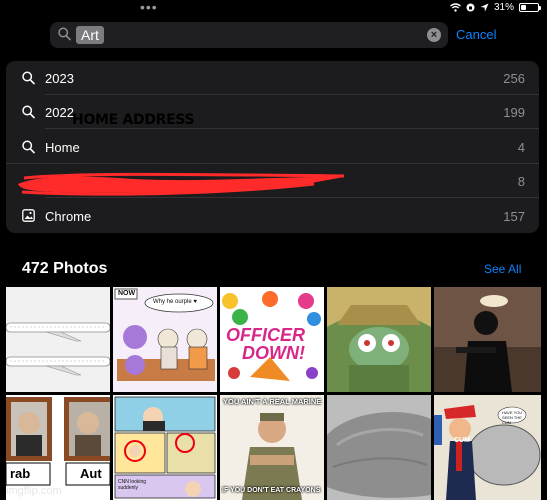  I want to click on photo-thumbnail-officer-down: OFFICER DOWN!, so click(272, 339).